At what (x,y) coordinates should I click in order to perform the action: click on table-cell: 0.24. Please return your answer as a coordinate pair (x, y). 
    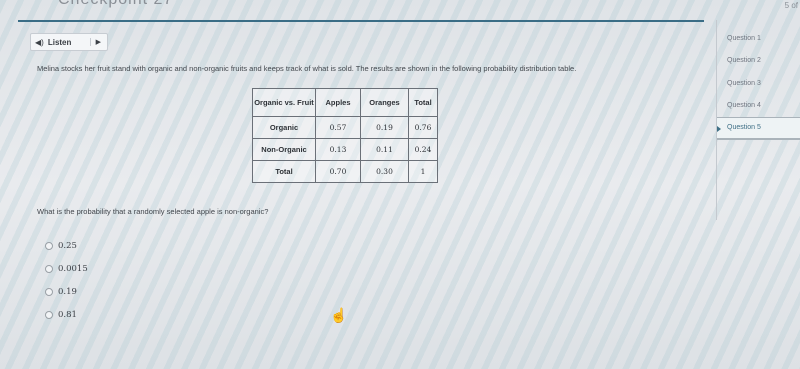
    Looking at the image, I should click on (423, 149).